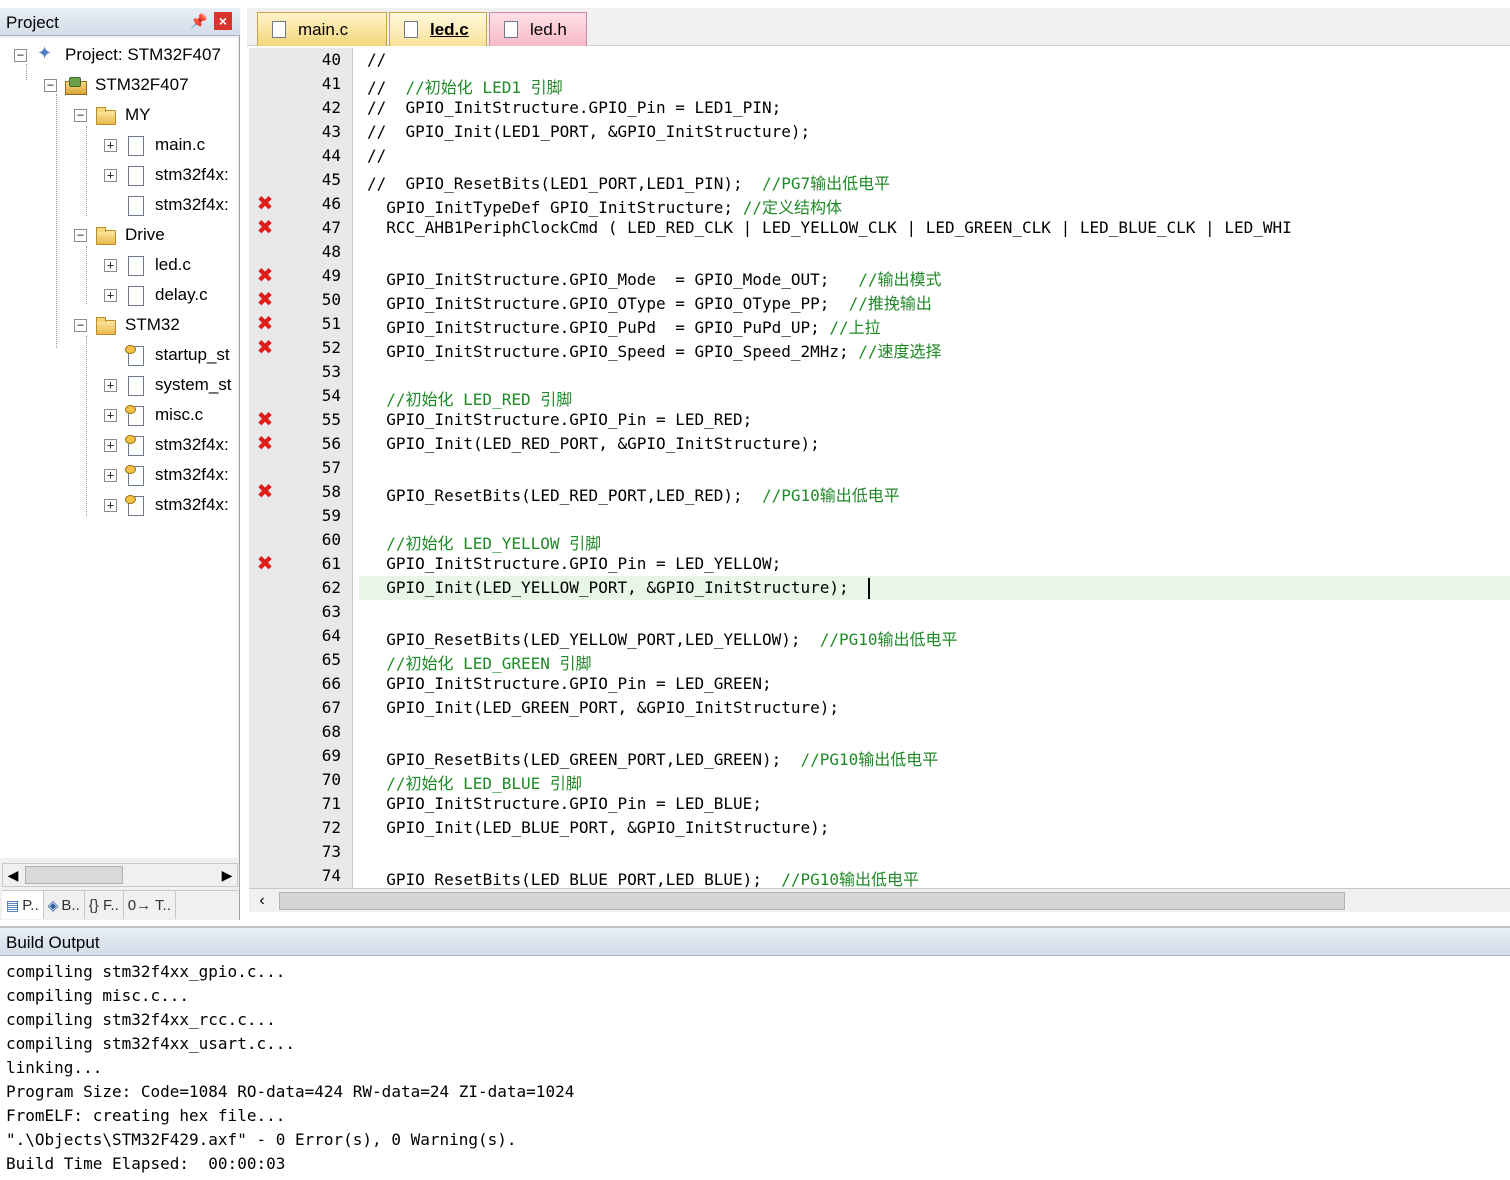 The height and width of the screenshot is (1180, 1510). Describe the element at coordinates (154, 145) in the screenshot. I see `tree-node: + main.c` at that location.